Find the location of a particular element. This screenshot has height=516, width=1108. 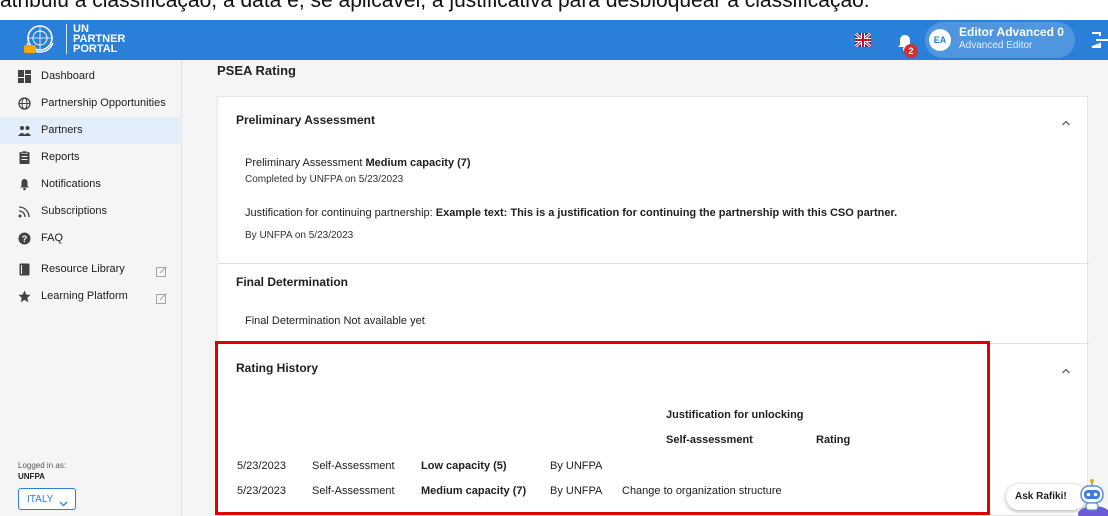

avatar: EA is located at coordinates (940, 40).